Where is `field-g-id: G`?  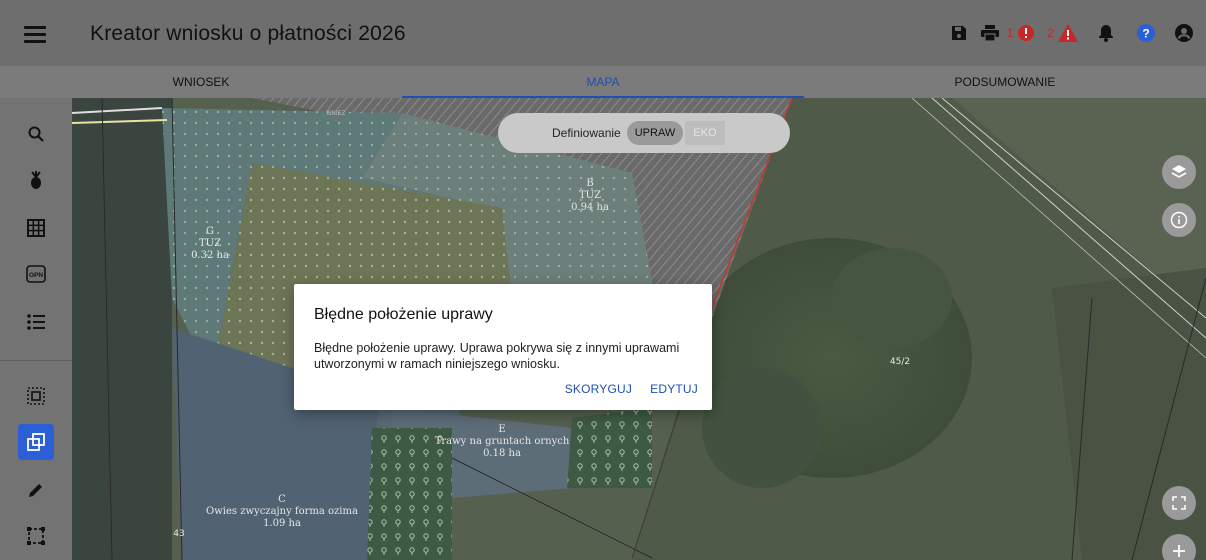 field-g-id: G is located at coordinates (210, 231).